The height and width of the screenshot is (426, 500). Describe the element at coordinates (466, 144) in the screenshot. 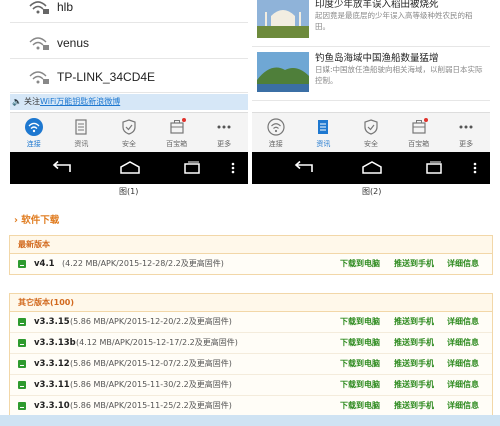

I see `tab-label: 更多` at that location.